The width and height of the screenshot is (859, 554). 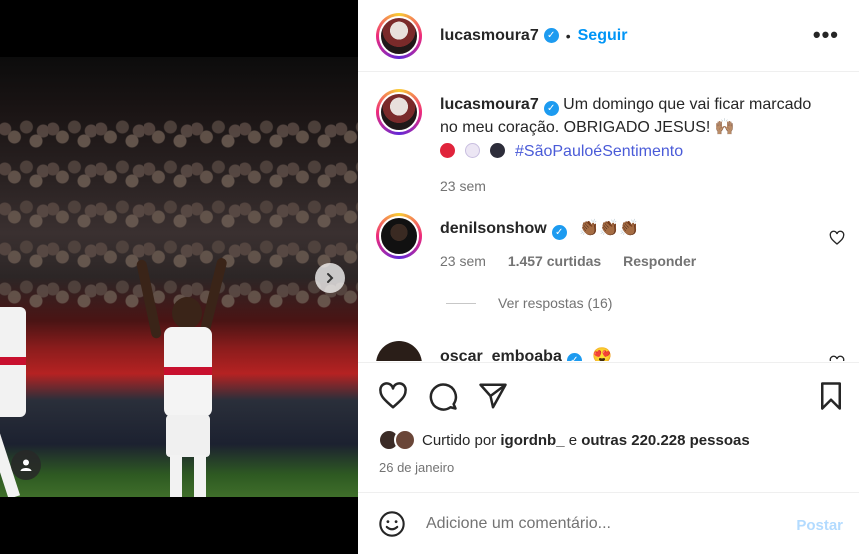 I want to click on liker-avatar, so click(x=405, y=440).